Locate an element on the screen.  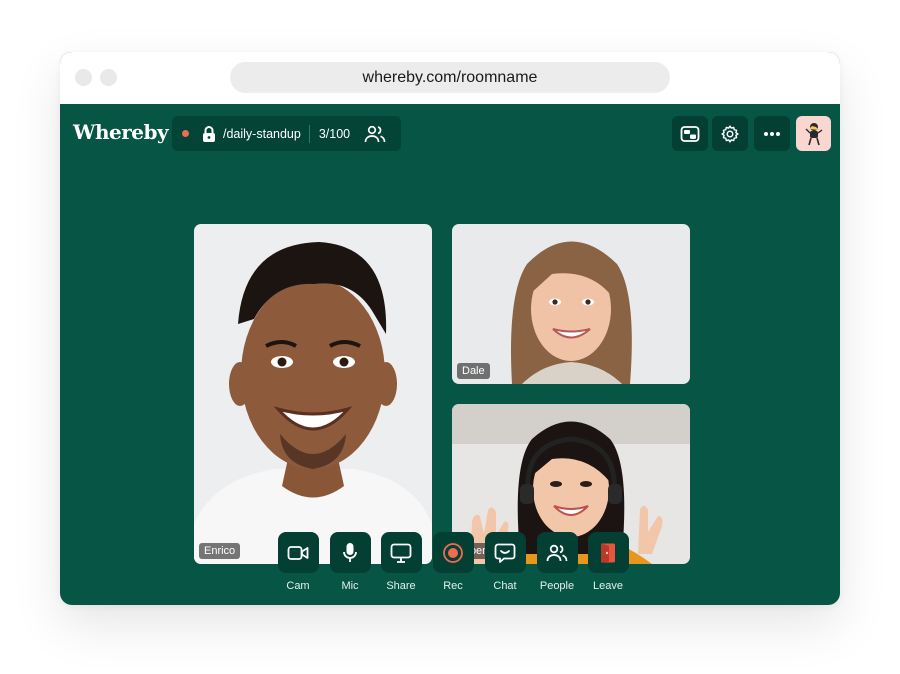
participant-video-enrico is located at coordinates (313, 394).